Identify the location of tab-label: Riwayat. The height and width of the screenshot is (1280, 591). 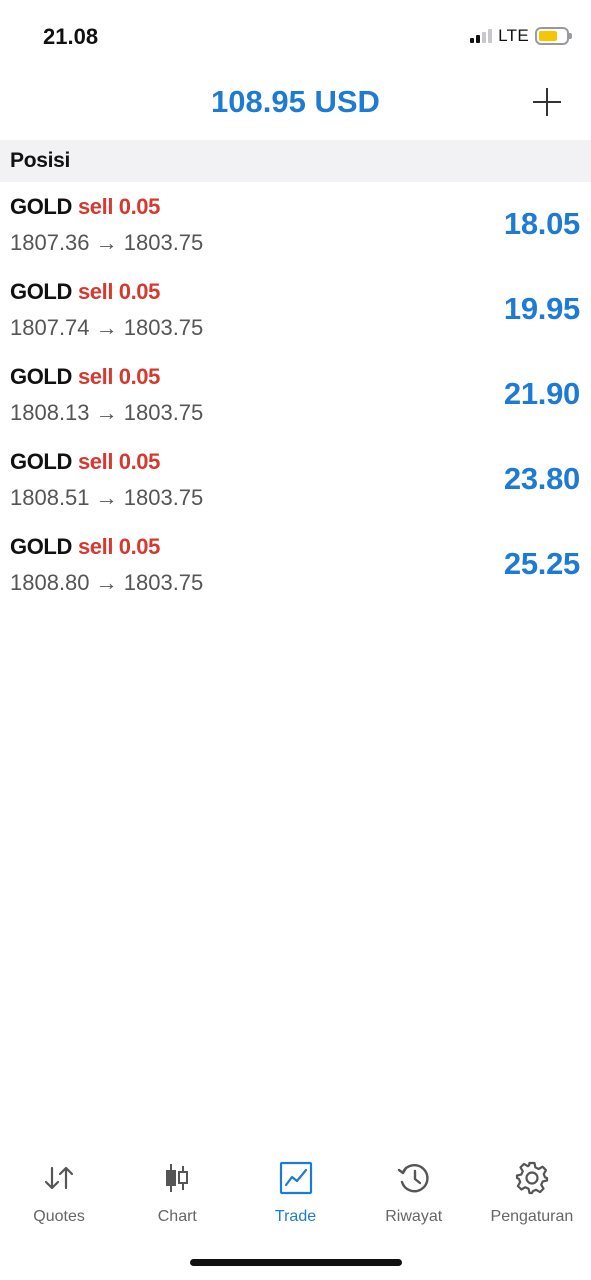
(414, 1216).